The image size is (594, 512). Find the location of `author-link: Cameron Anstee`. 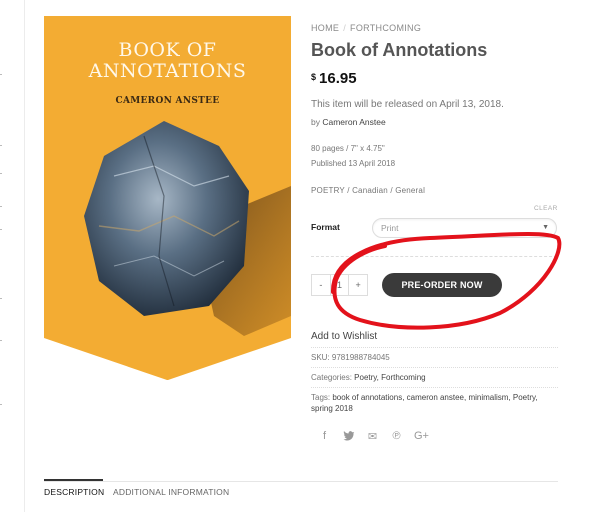

author-link: Cameron Anstee is located at coordinates (353, 122).